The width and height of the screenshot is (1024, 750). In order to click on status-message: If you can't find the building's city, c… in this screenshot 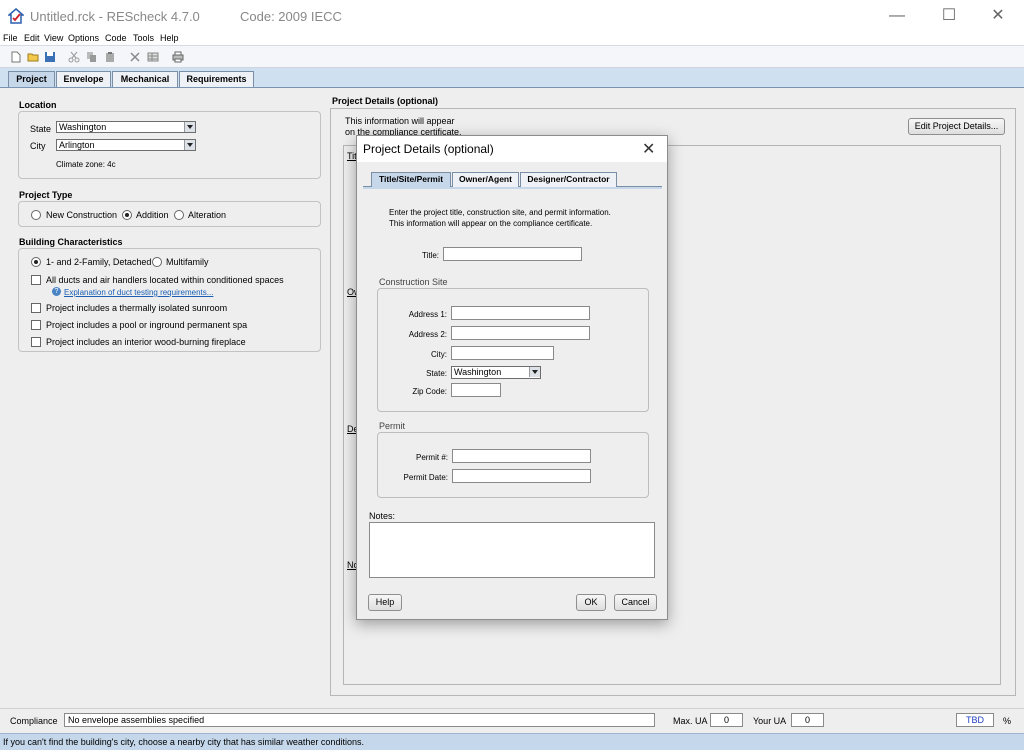, I will do `click(183, 742)`.